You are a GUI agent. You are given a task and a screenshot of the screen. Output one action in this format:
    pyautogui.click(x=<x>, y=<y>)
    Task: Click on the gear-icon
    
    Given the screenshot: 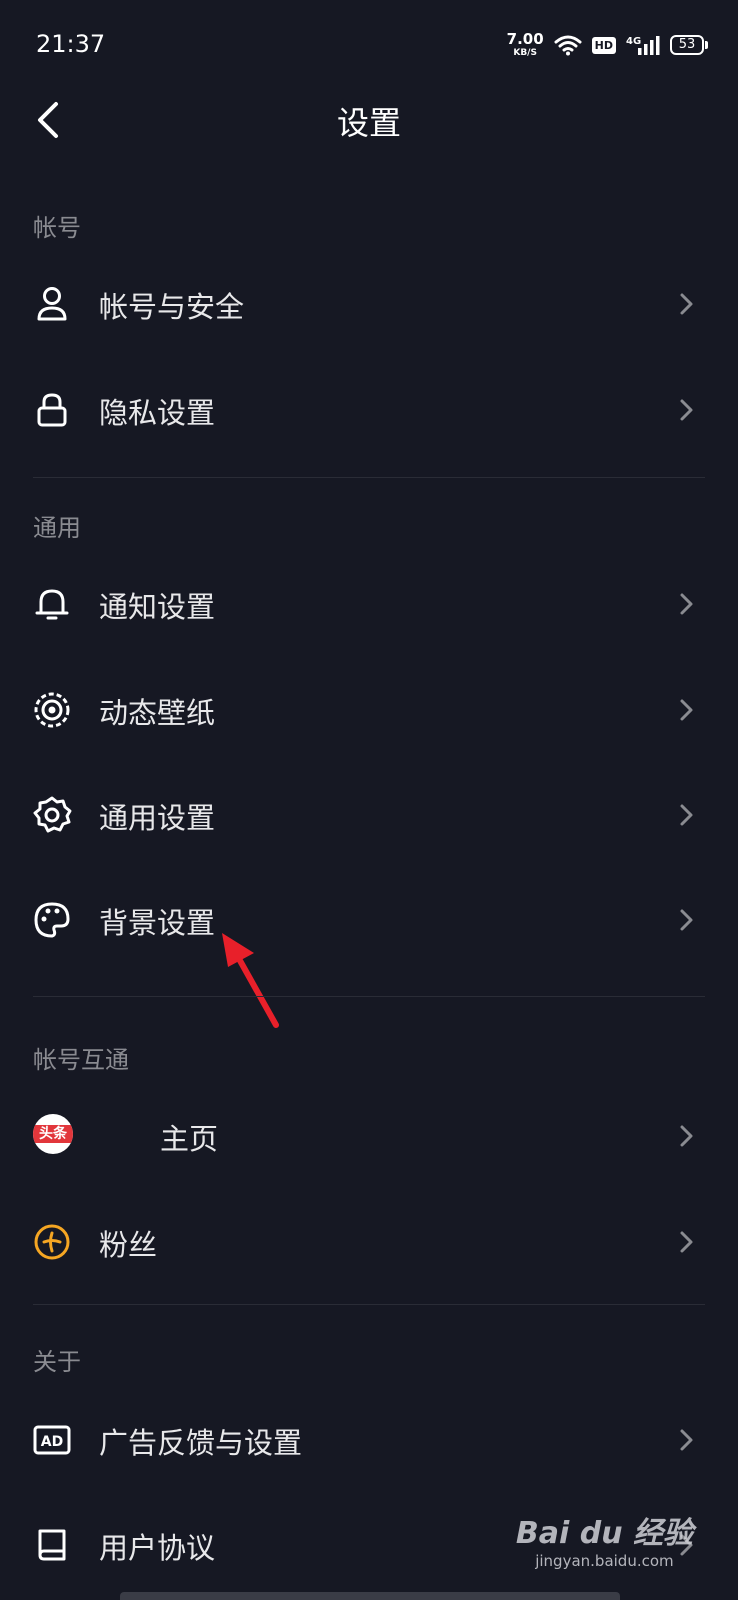 What is the action you would take?
    pyautogui.click(x=52, y=814)
    